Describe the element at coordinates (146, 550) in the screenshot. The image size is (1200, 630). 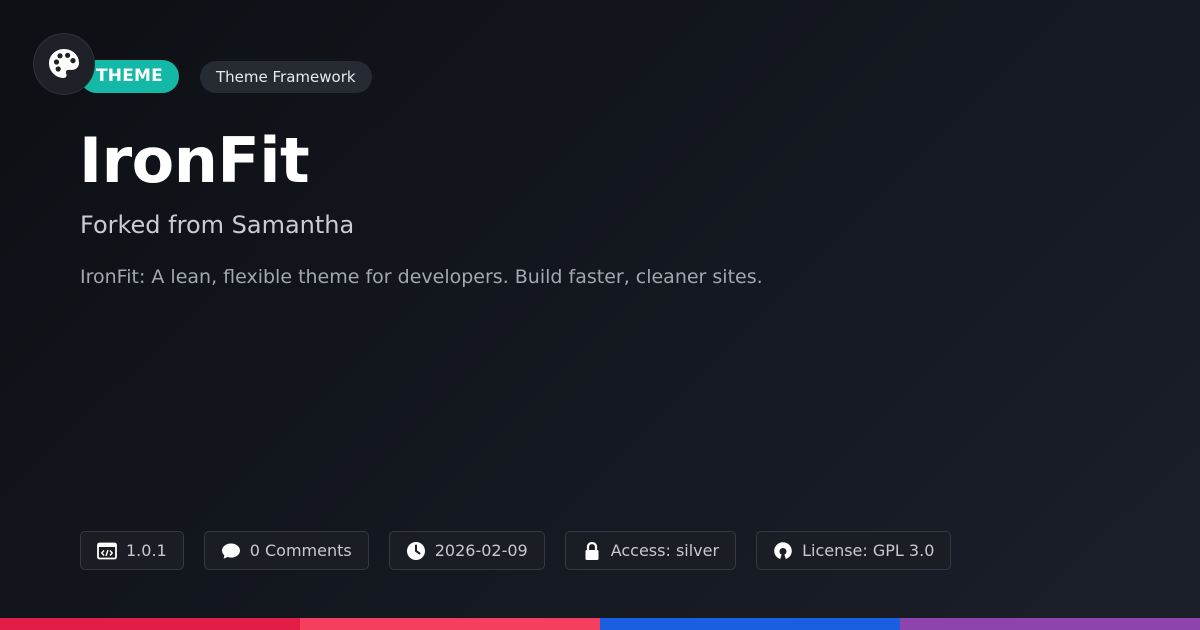
I see `version-label: 1.0.1` at that location.